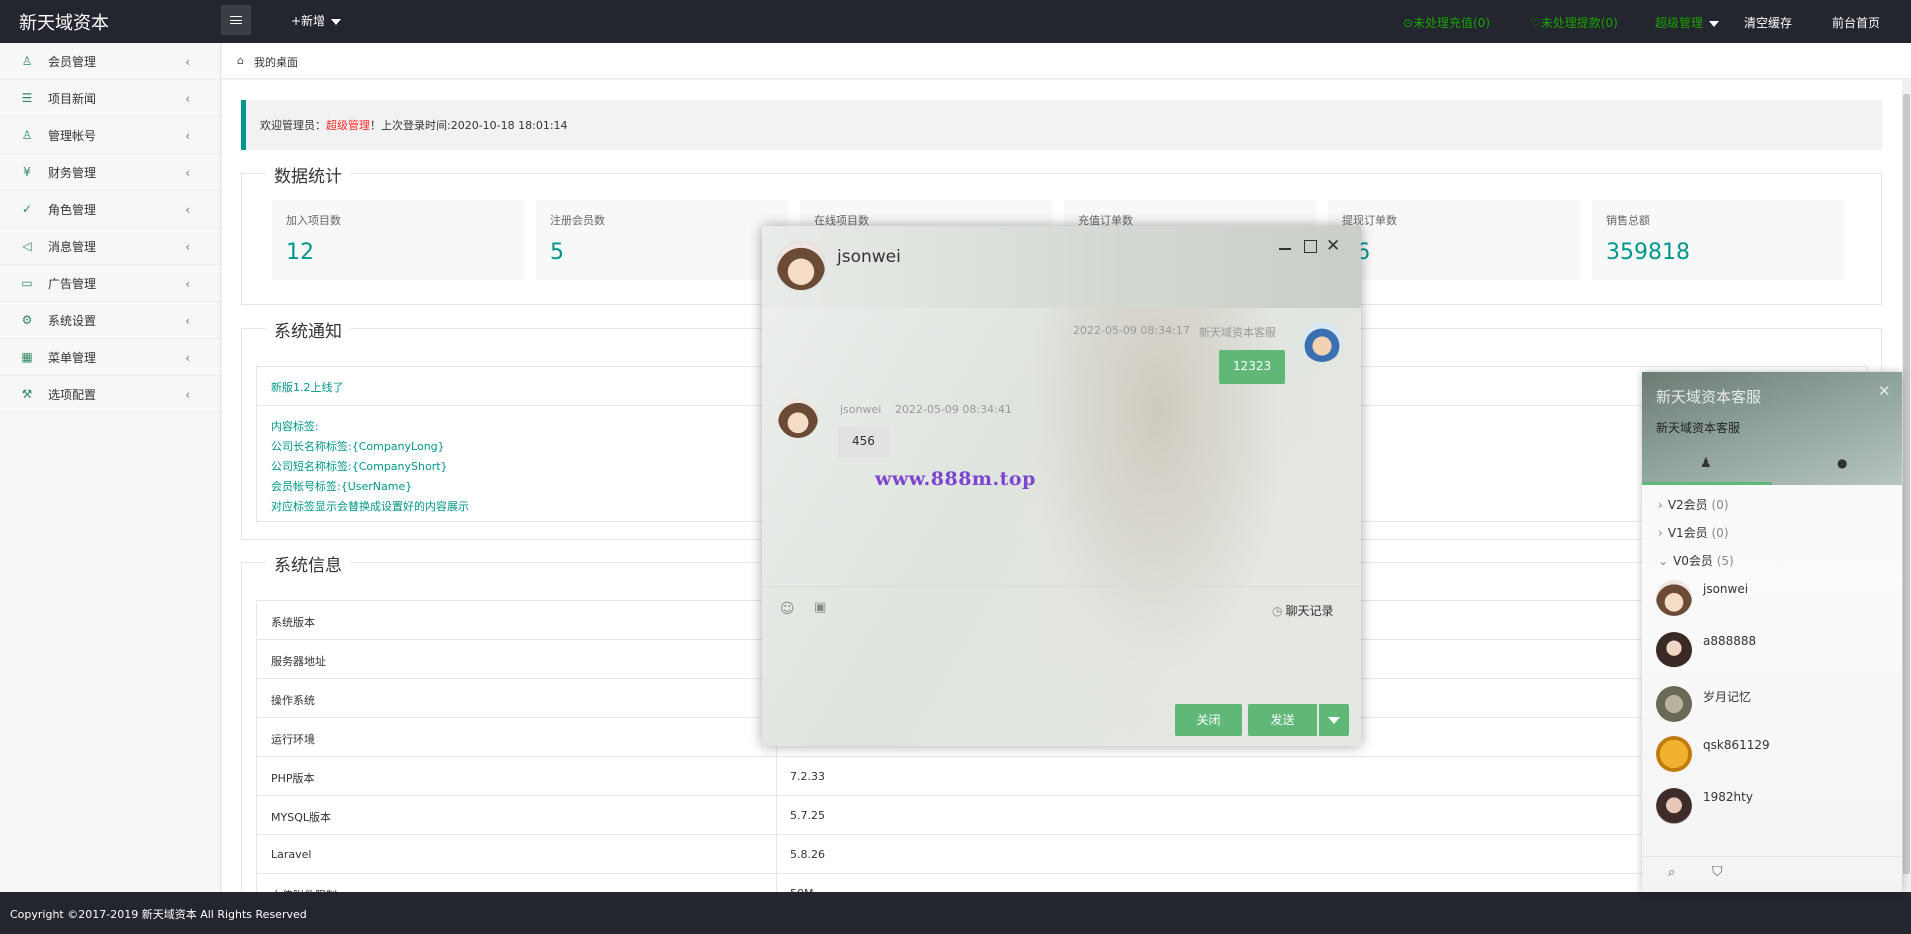 The width and height of the screenshot is (1911, 934). Describe the element at coordinates (348, 125) in the screenshot. I see `welcome-role: 超级管理` at that location.